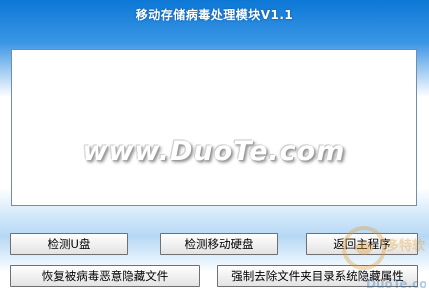  Describe the element at coordinates (105, 276) in the screenshot. I see `restore-hidden-files-button: 恢复被病毒恶意隐藏文件` at that location.